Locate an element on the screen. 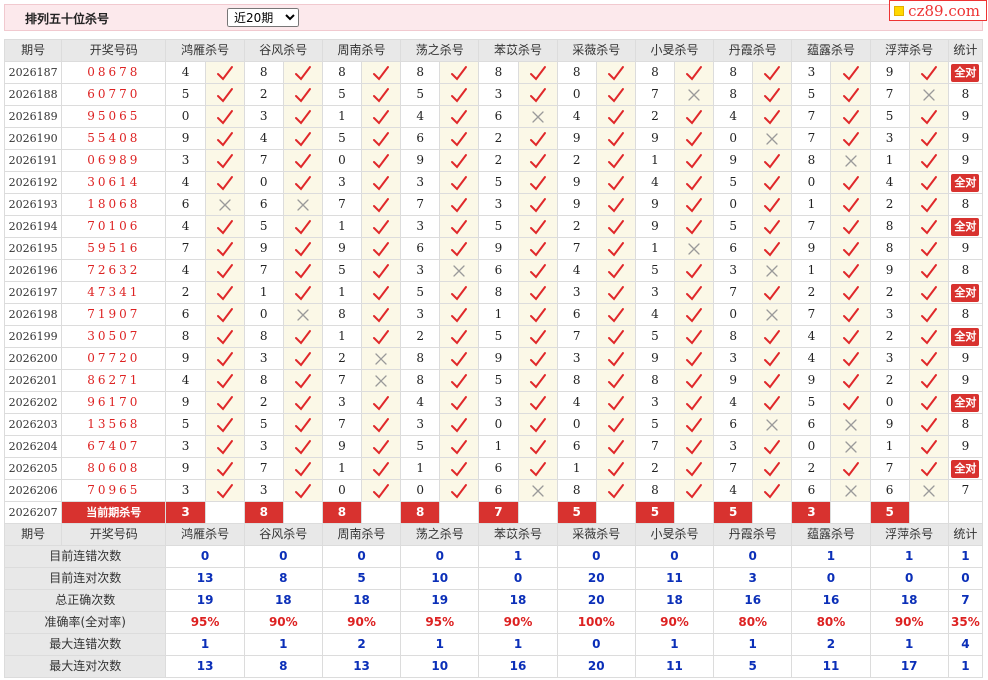 This screenshot has width=988, height=680. site-logo: cz89.com is located at coordinates (938, 10).